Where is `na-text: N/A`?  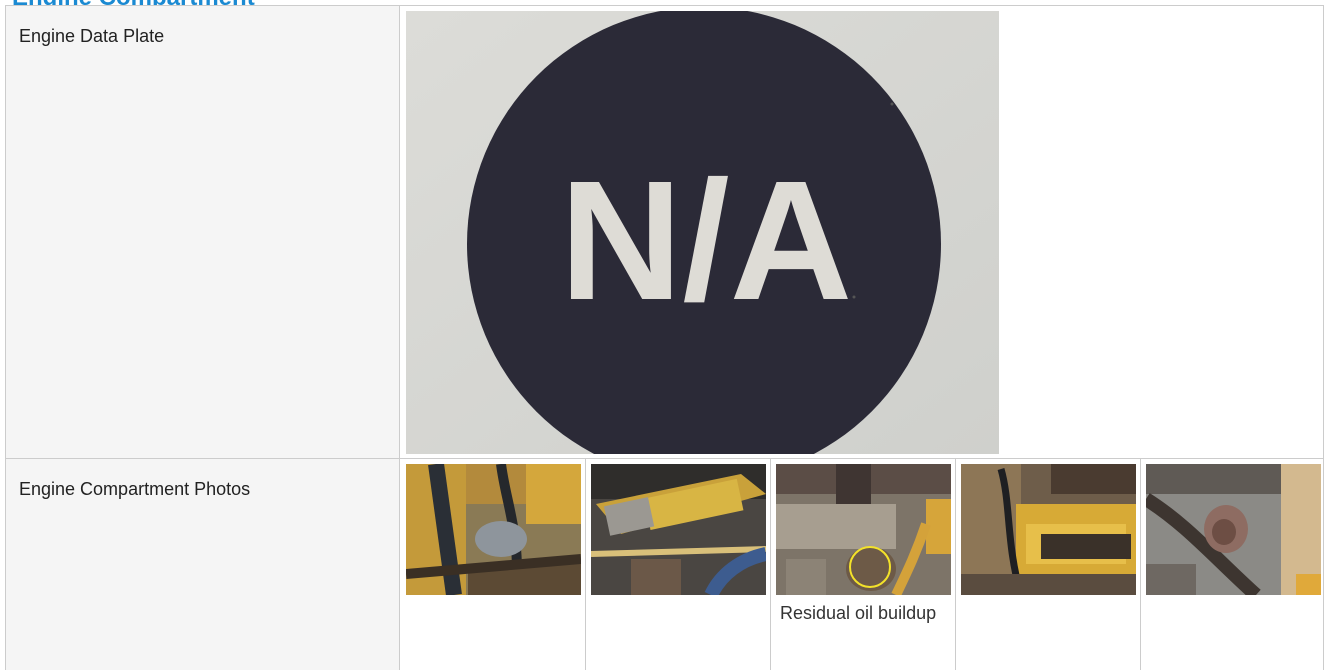
na-text: N/A is located at coordinates (706, 241).